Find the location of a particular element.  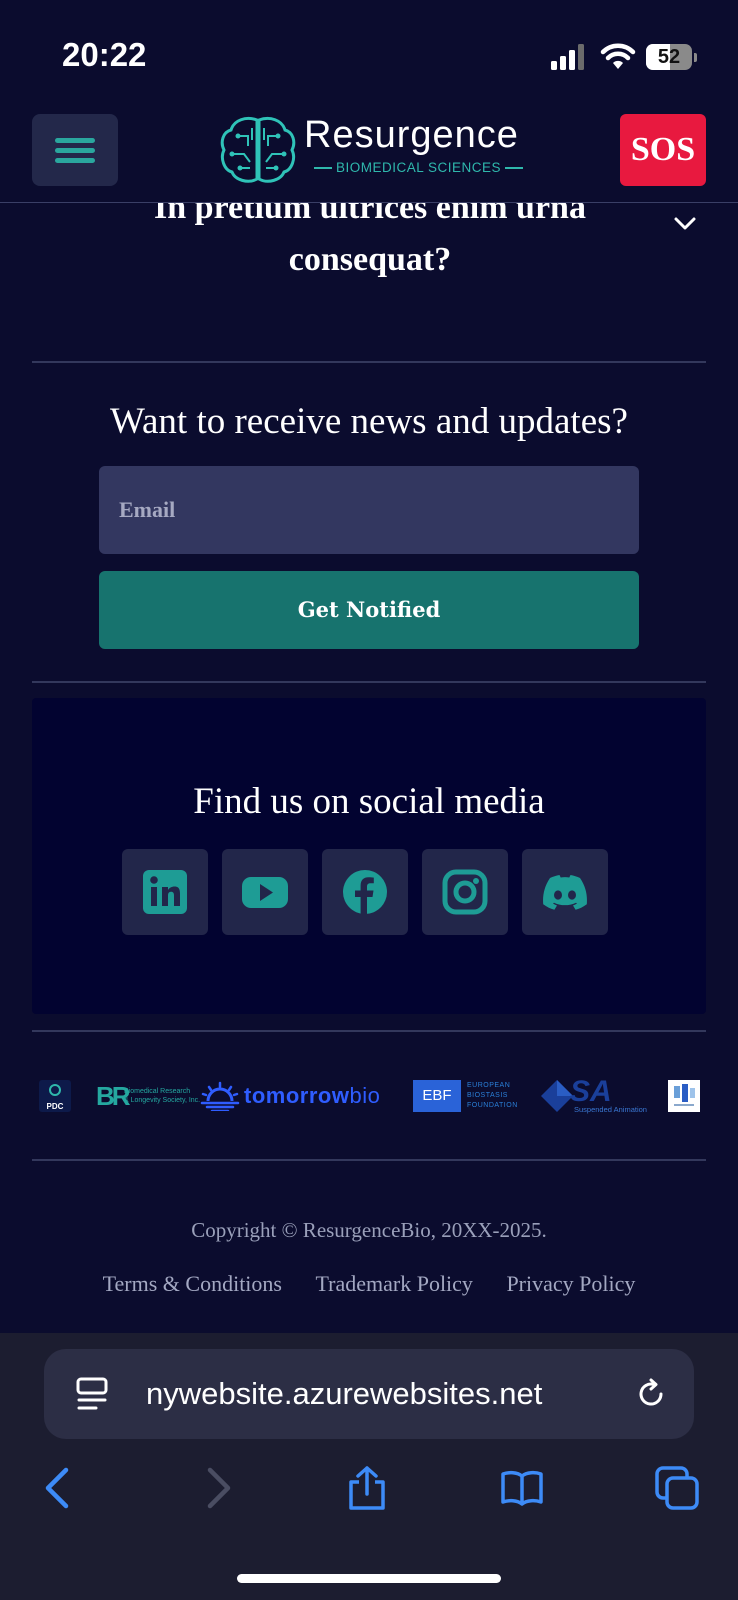

facebook-icon is located at coordinates (365, 892).